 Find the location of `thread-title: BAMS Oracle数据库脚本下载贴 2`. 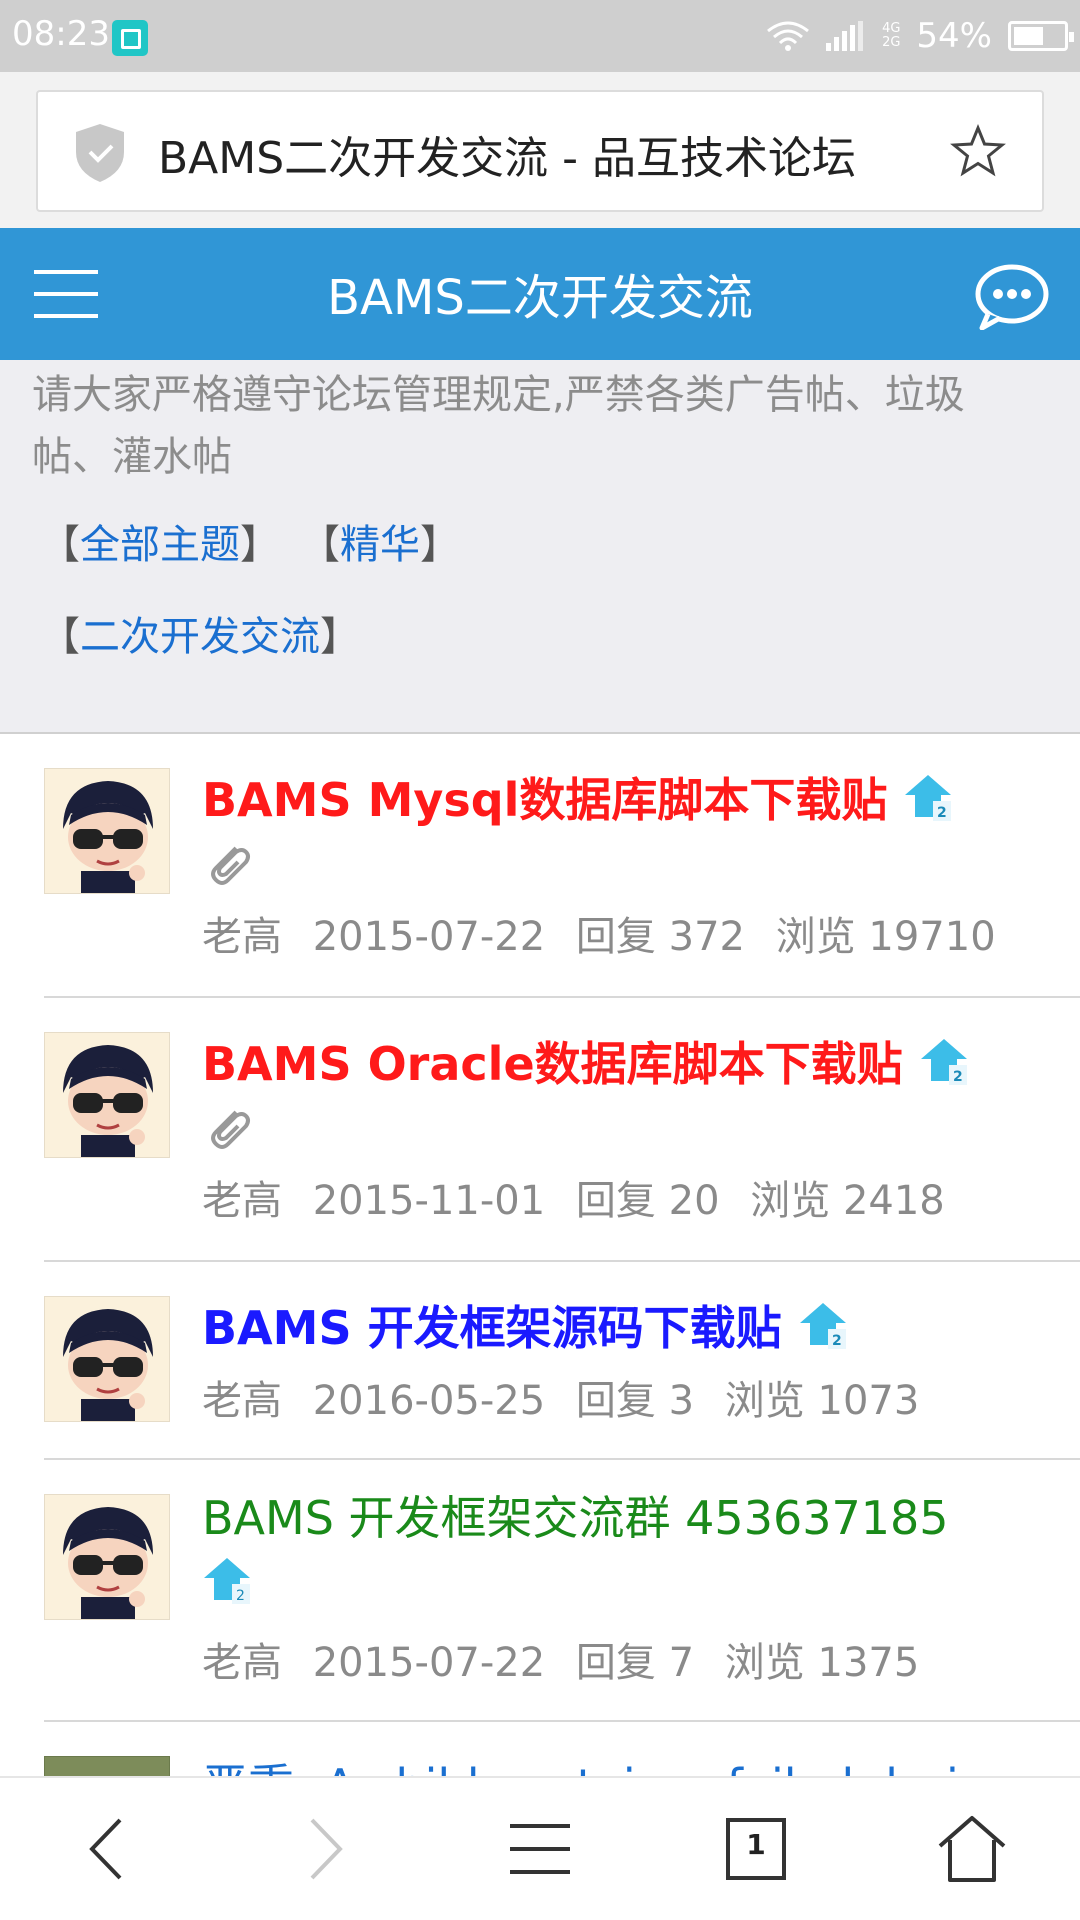

thread-title: BAMS Oracle数据库脚本下载贴 2 is located at coordinates (617, 1065).